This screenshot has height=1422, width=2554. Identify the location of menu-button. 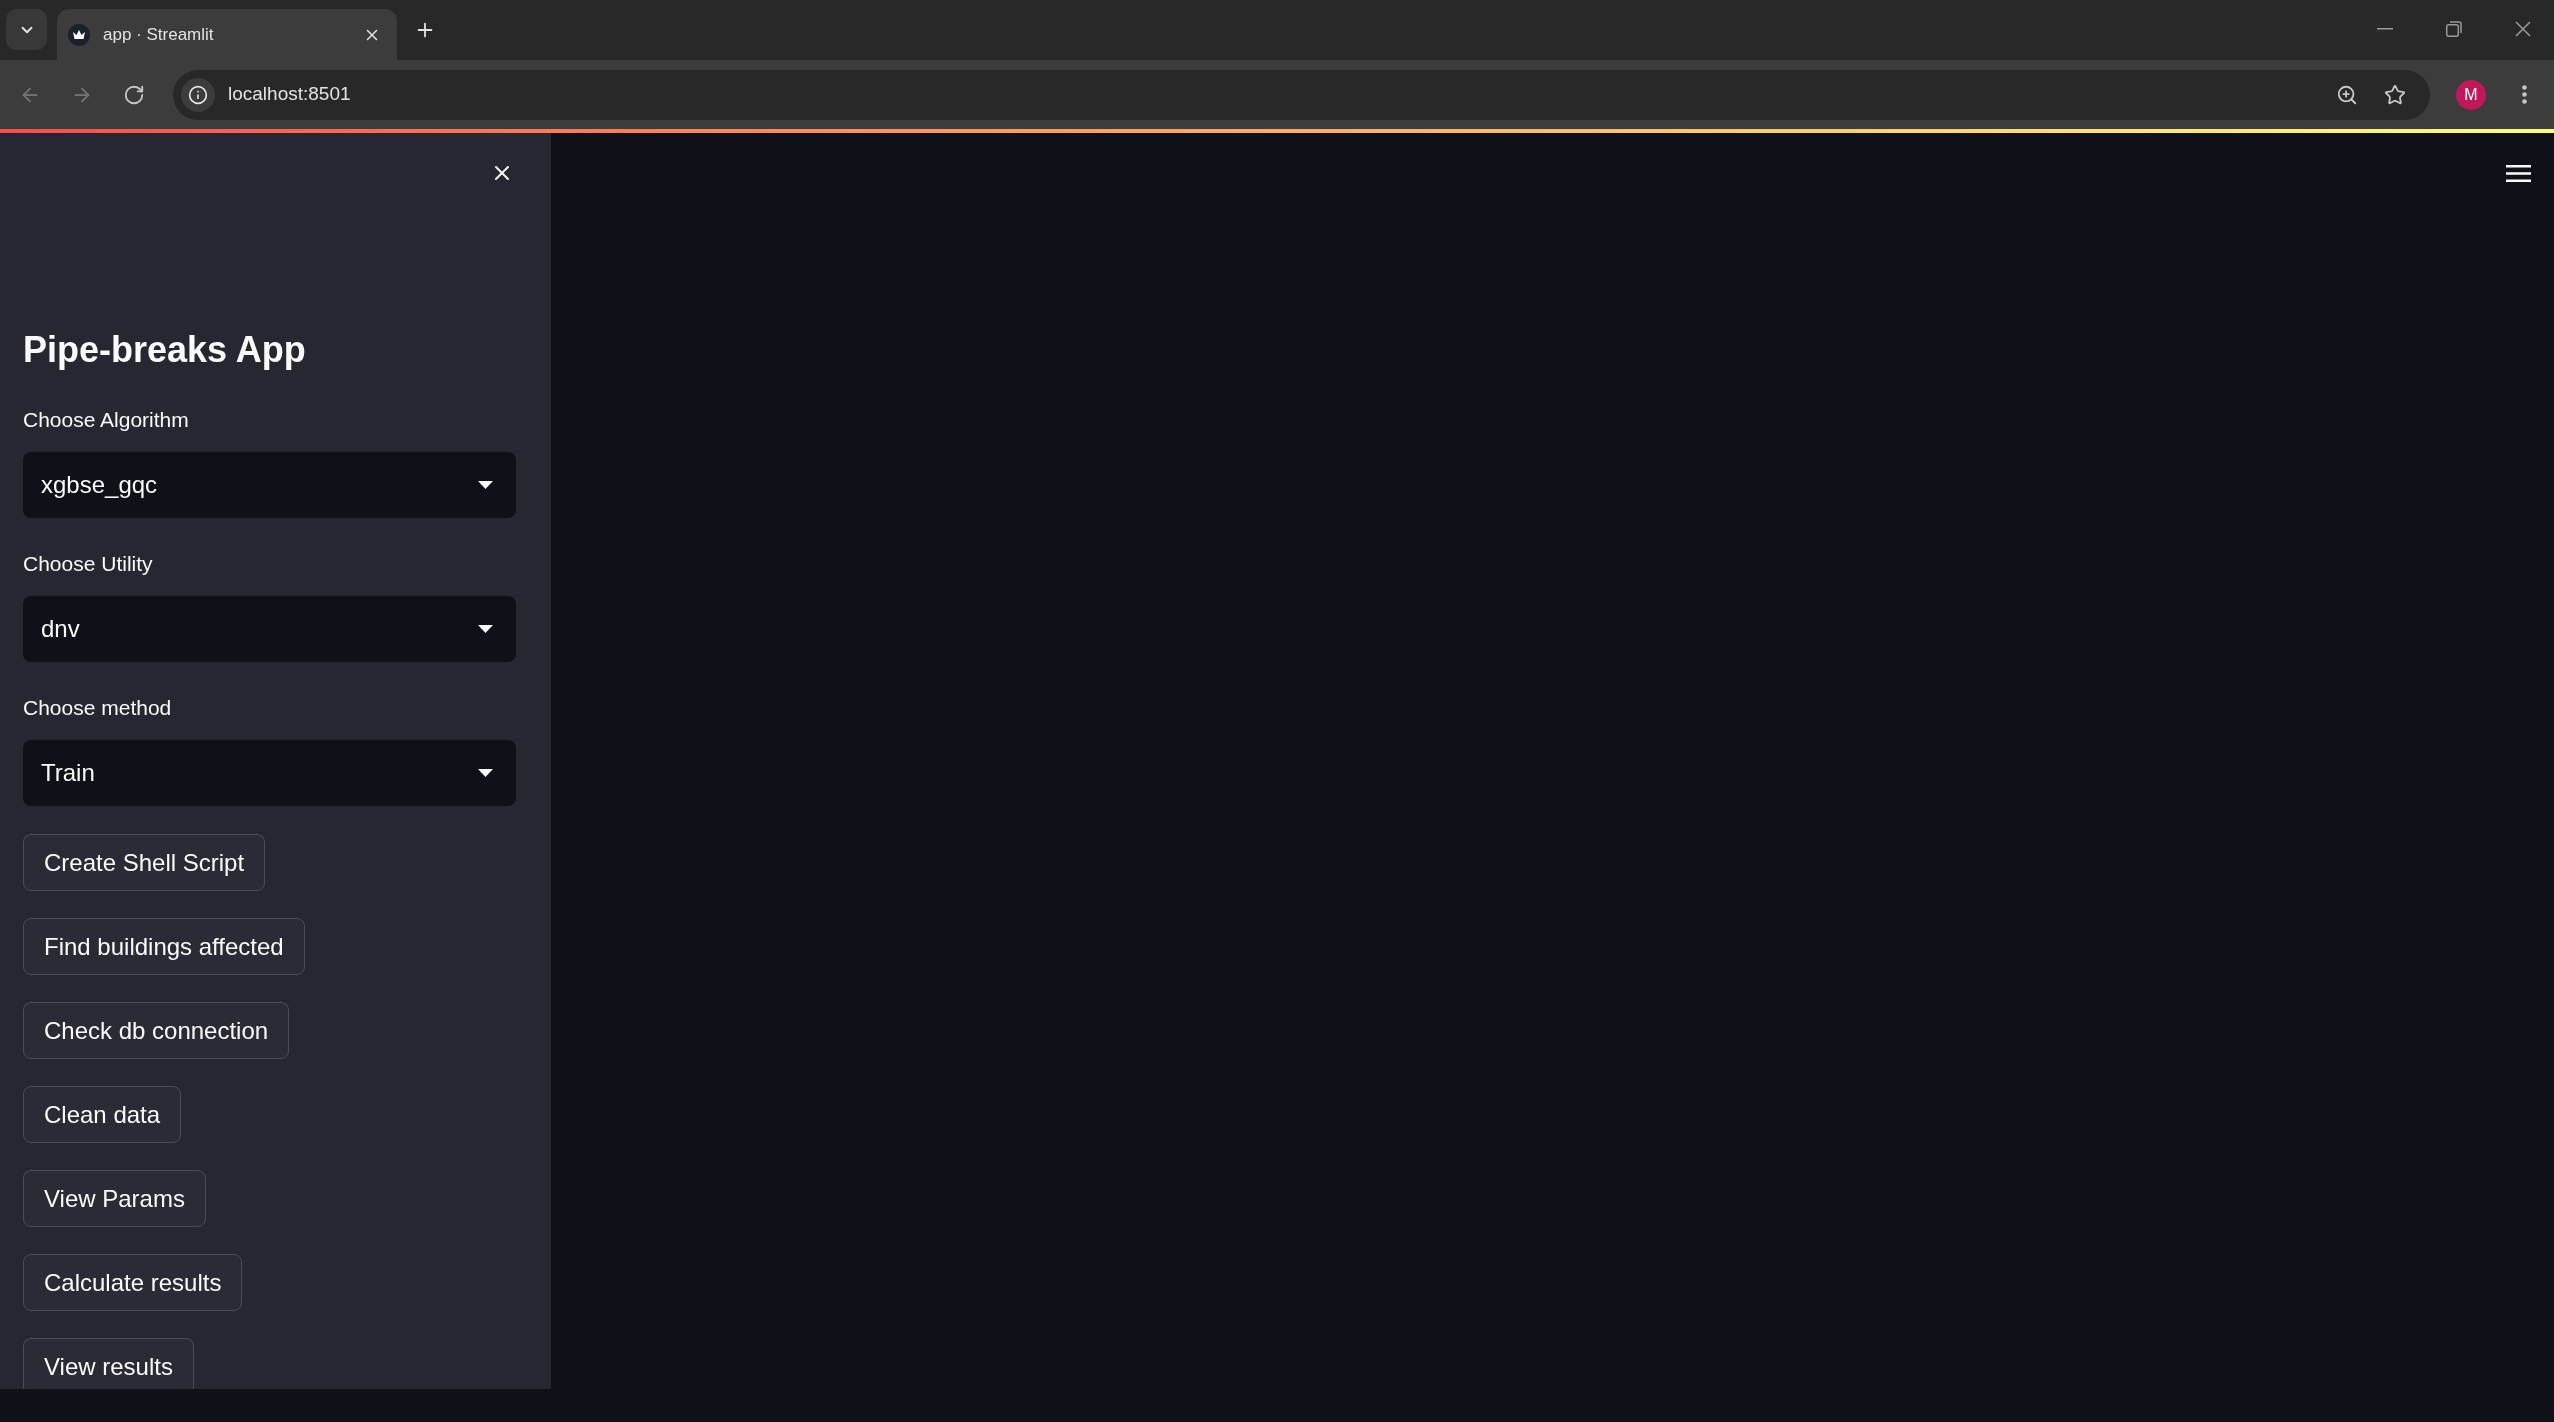
(2518, 173).